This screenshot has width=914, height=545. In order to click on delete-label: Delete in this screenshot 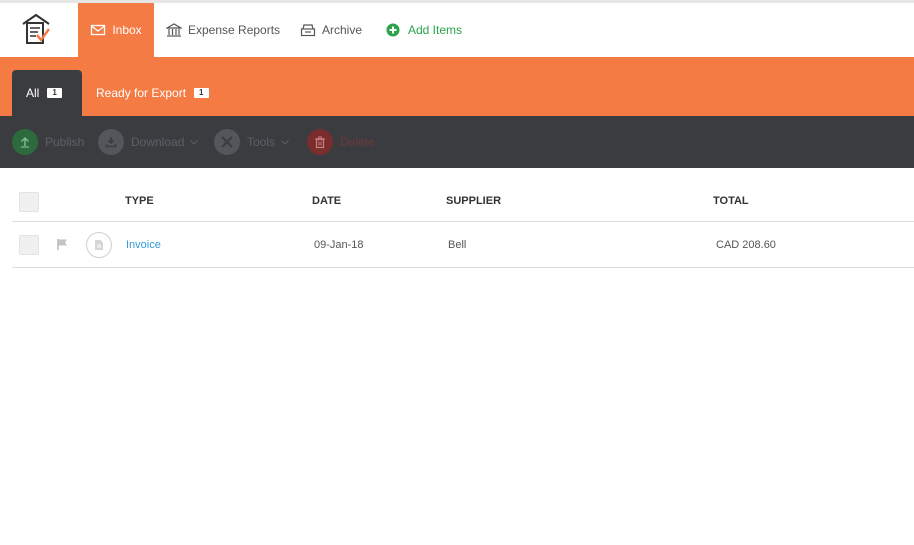, I will do `click(357, 142)`.